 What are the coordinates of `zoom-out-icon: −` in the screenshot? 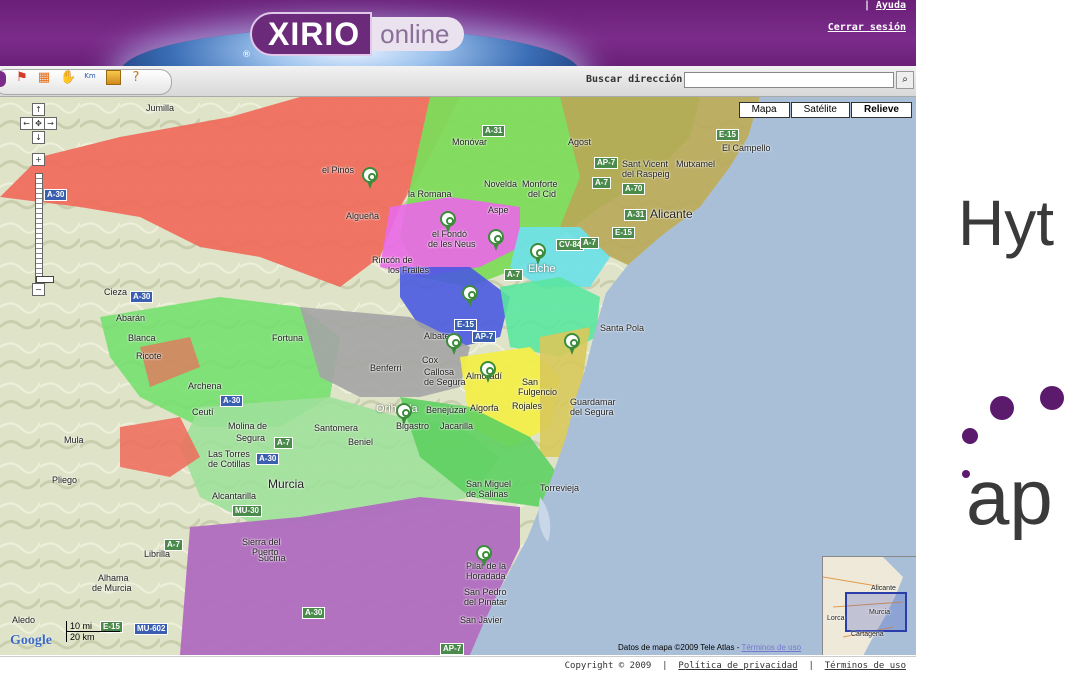 It's located at (38, 289).